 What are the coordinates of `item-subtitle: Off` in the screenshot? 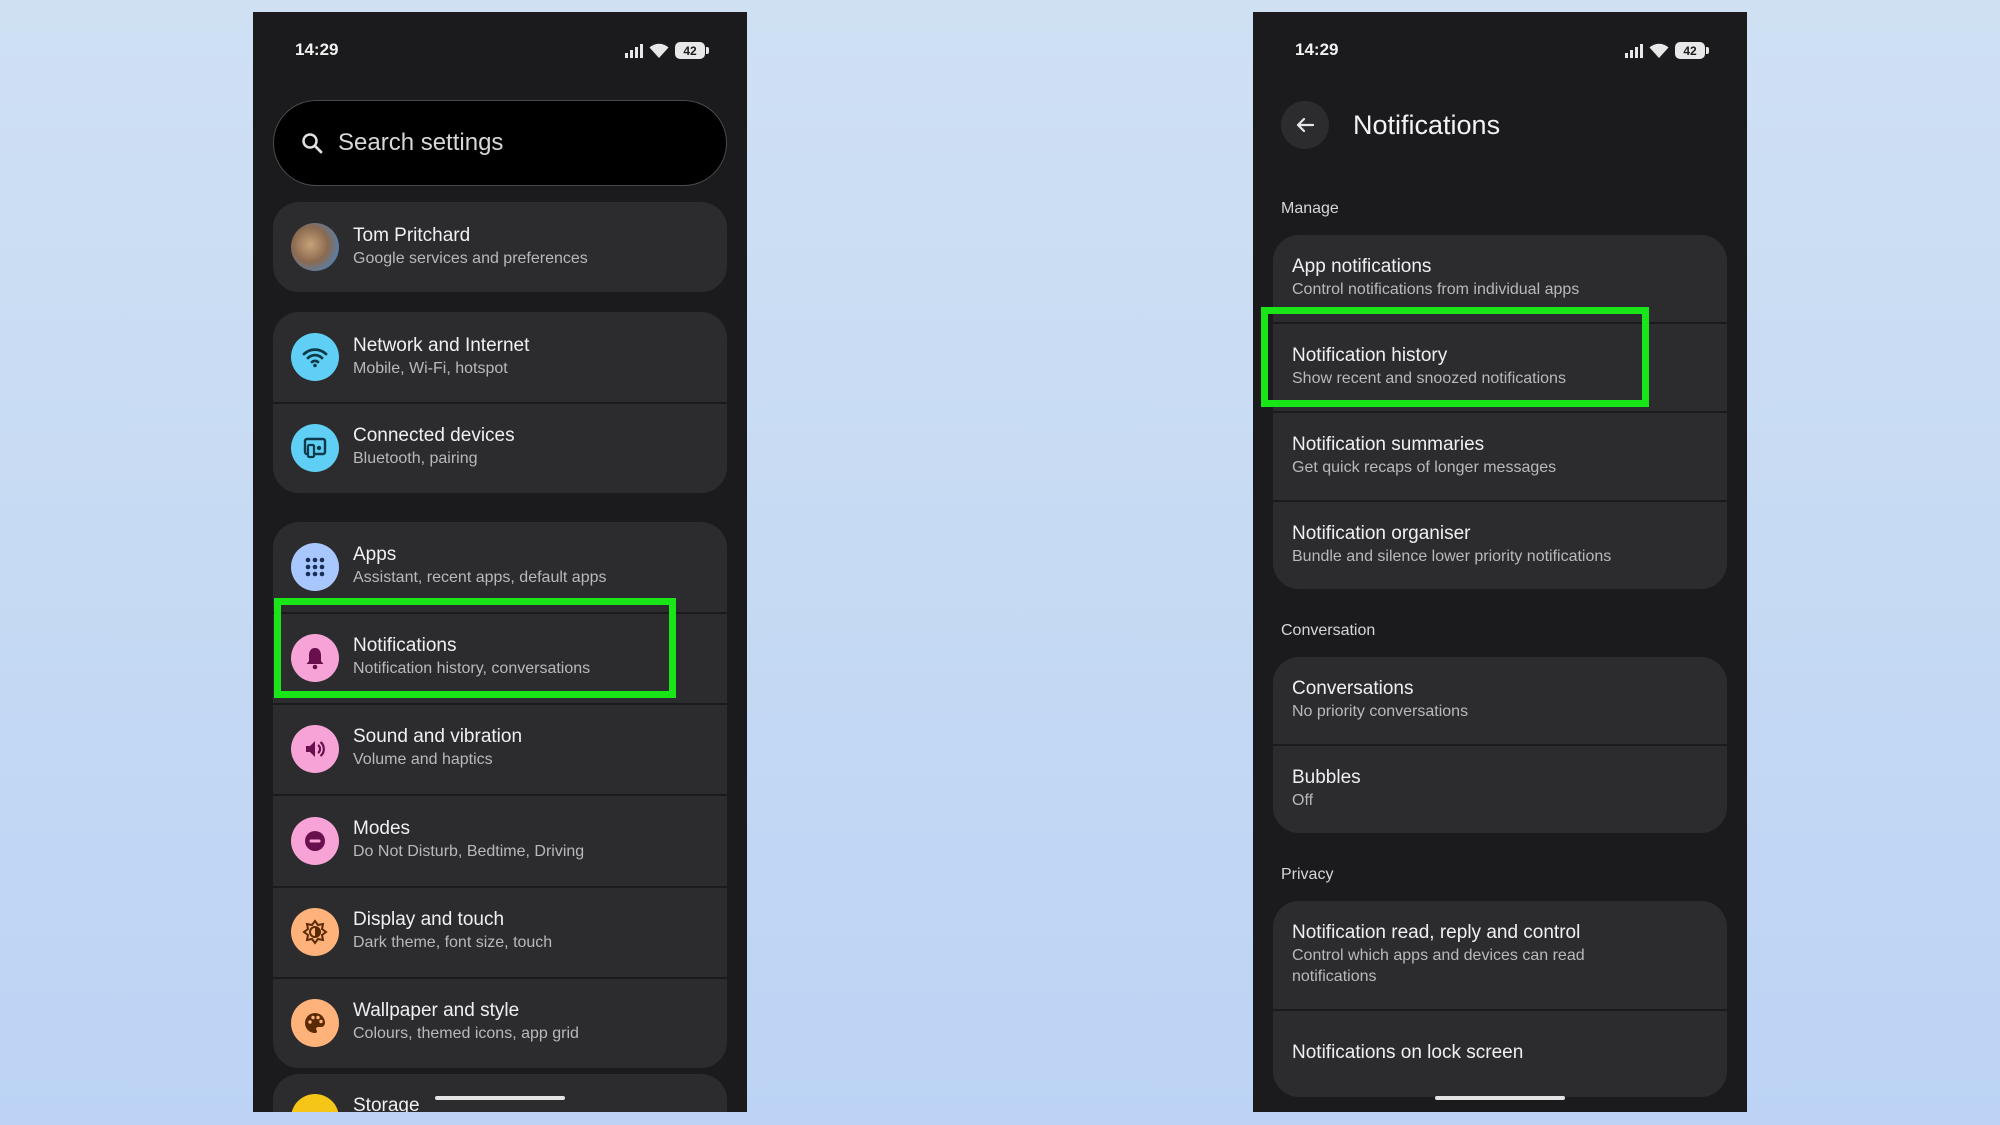 It's located at (1303, 800).